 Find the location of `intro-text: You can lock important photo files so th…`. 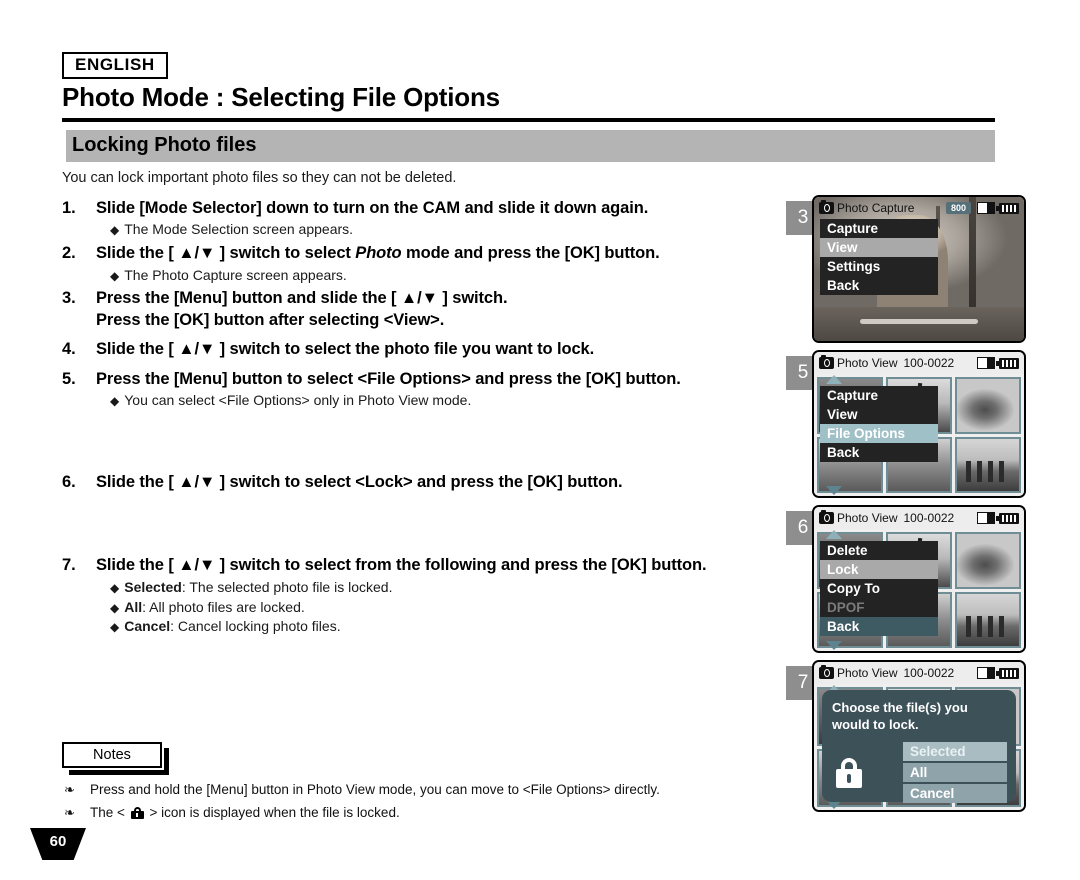

intro-text: You can lock important photo files so th… is located at coordinates (259, 178).